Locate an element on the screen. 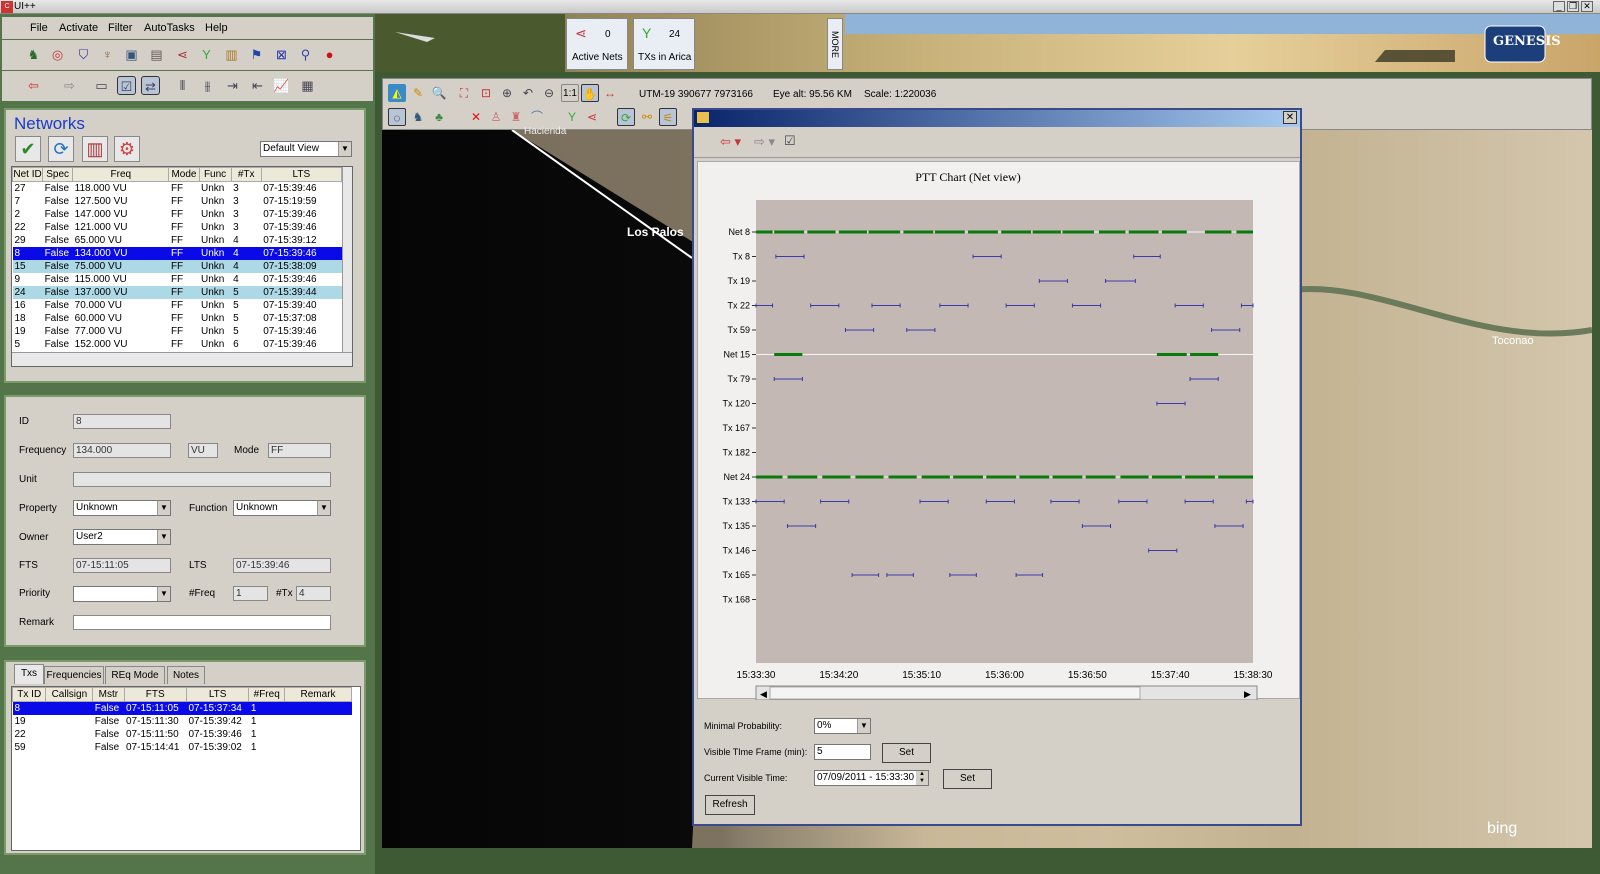  set-time-button: Set is located at coordinates (967, 779).